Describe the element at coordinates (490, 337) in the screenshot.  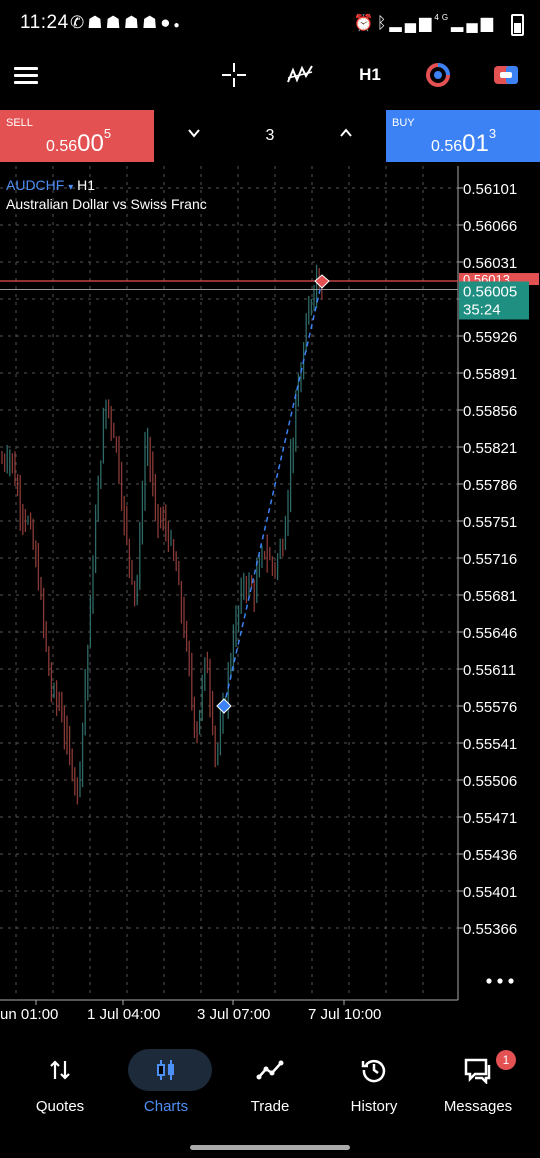
I see `y-tick-label: 0.55926` at that location.